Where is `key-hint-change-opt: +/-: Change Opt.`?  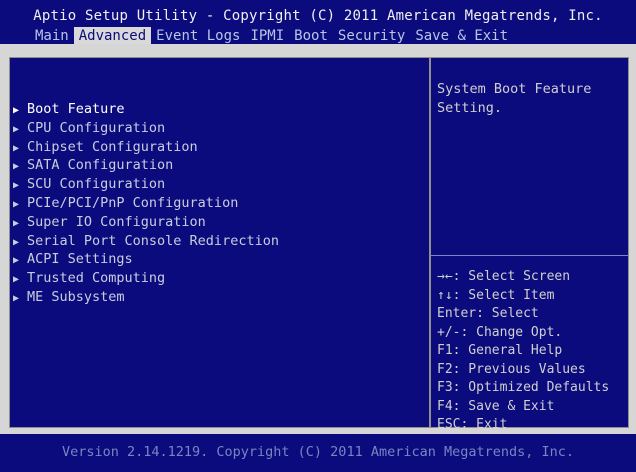 key-hint-change-opt: +/-: Change Opt. is located at coordinates (500, 332).